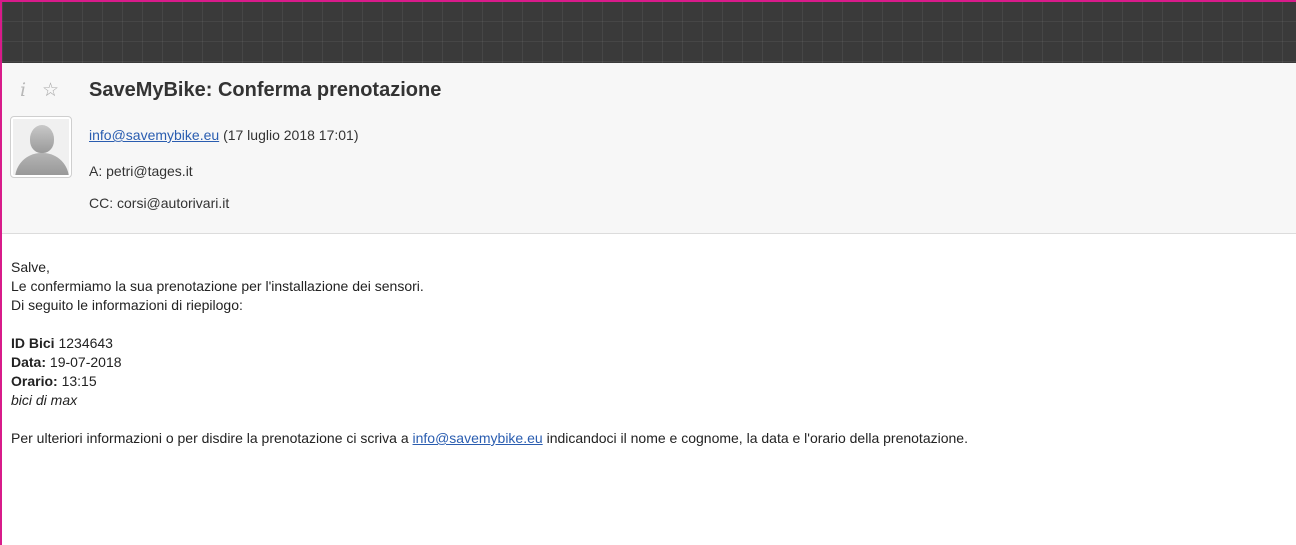 The height and width of the screenshot is (545, 1296). Describe the element at coordinates (29, 362) in the screenshot. I see `date-label: Data:` at that location.